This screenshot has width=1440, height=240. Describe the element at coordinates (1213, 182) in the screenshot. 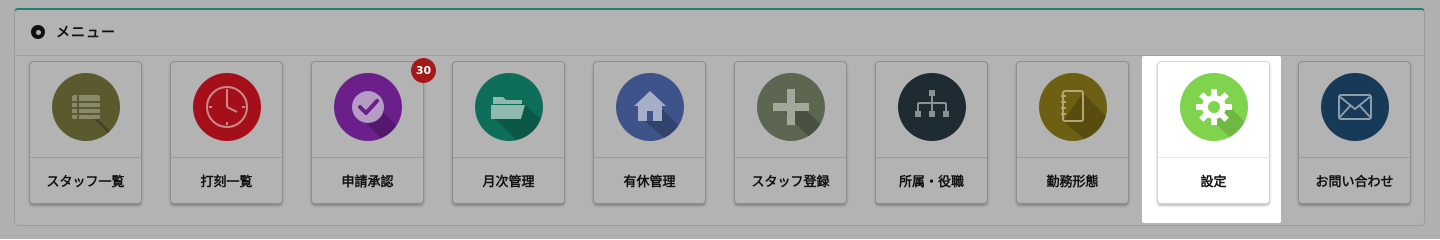

I see `menu-tile-label: 設定` at that location.